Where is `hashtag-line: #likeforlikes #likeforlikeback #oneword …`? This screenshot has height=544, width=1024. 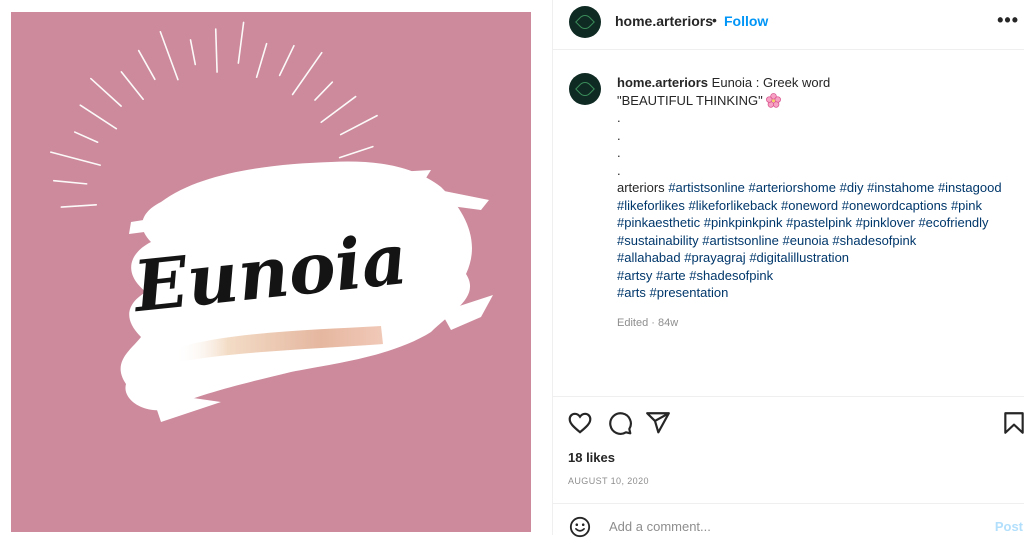
hashtag-line: #likeforlikes #likeforlikeback #oneword … is located at coordinates (820, 206).